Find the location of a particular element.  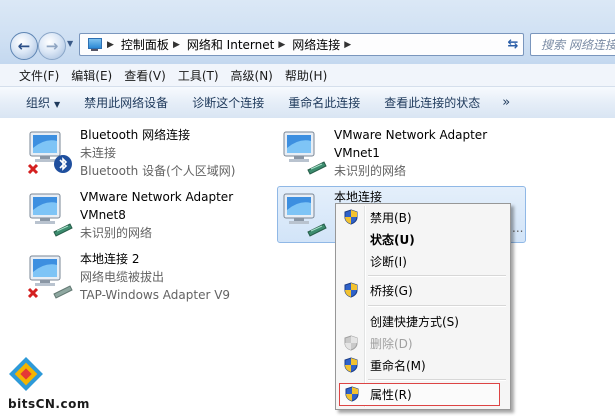

control-panel-icon is located at coordinates (94, 45).